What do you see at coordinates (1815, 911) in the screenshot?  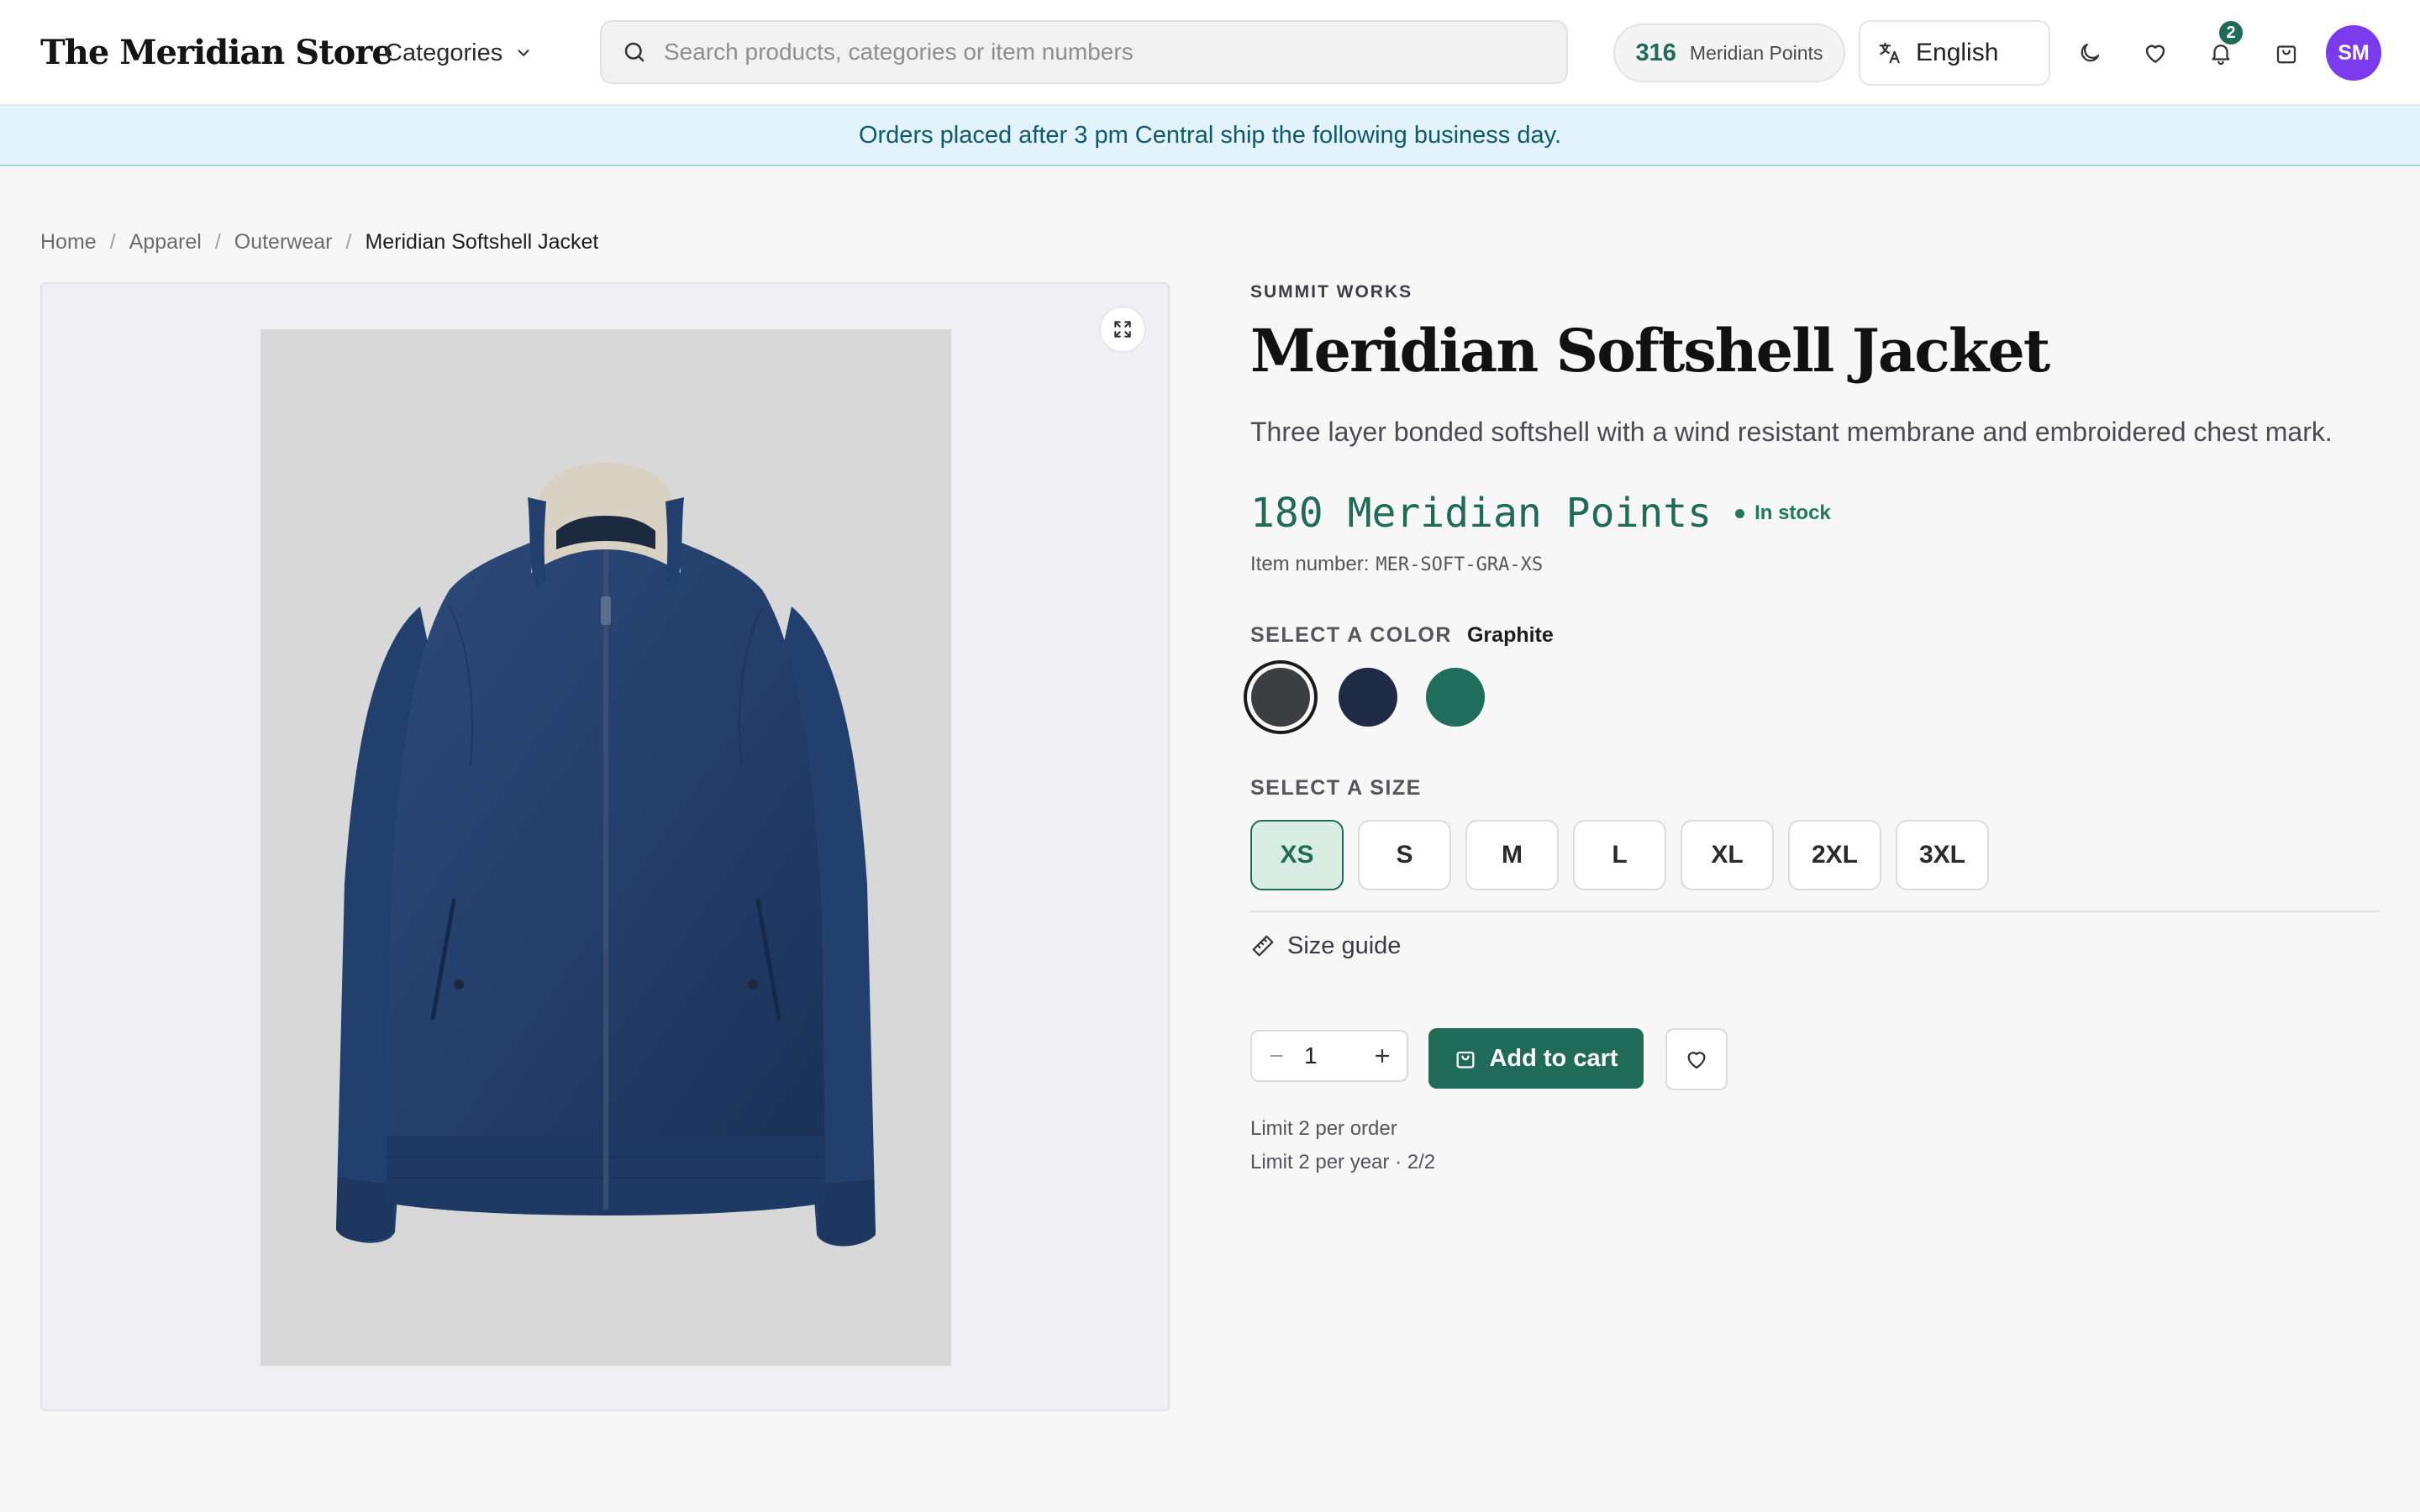 I see `section-divider` at bounding box center [1815, 911].